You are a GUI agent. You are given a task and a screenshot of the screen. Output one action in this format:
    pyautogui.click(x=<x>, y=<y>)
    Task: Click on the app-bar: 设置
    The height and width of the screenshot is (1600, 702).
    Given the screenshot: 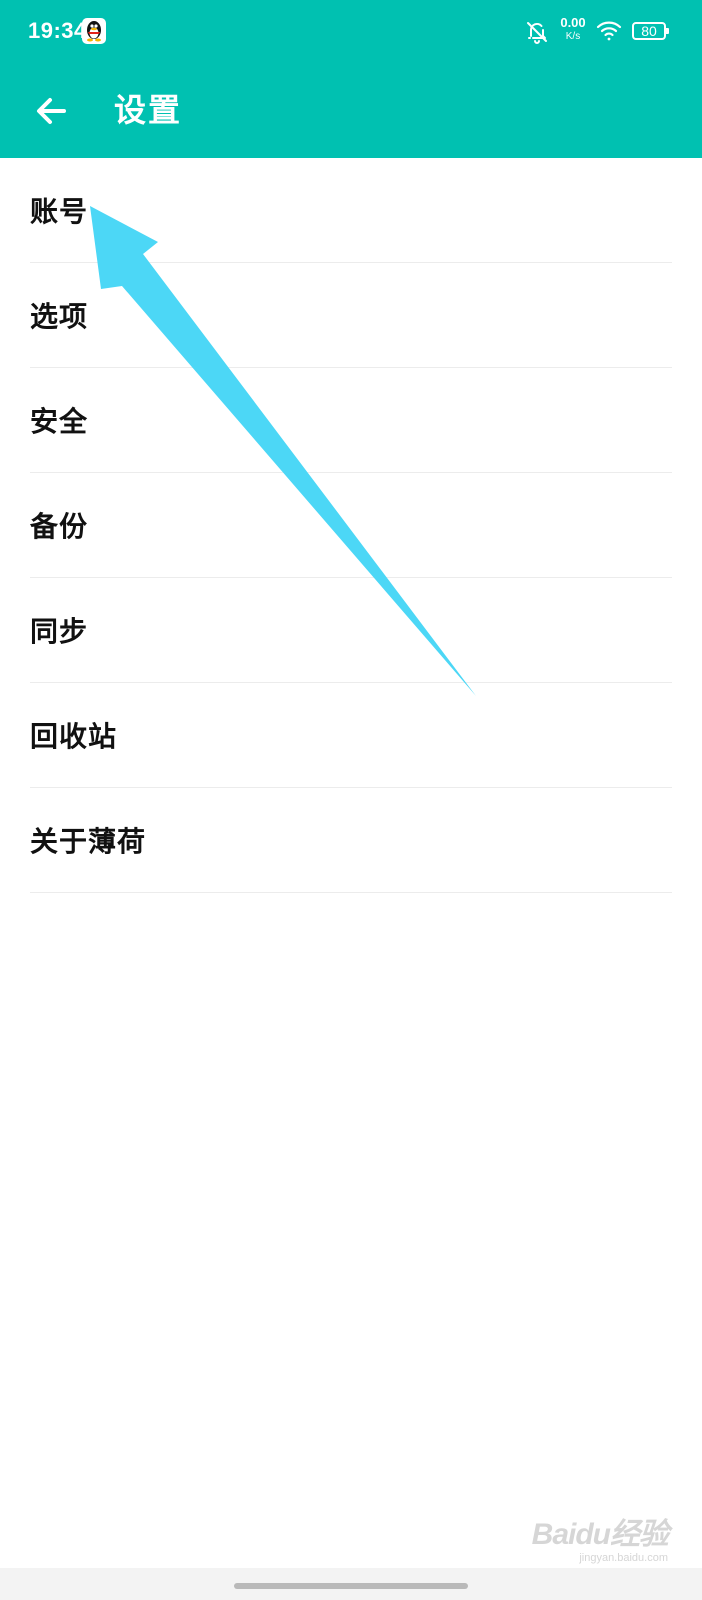 What is the action you would take?
    pyautogui.click(x=351, y=111)
    